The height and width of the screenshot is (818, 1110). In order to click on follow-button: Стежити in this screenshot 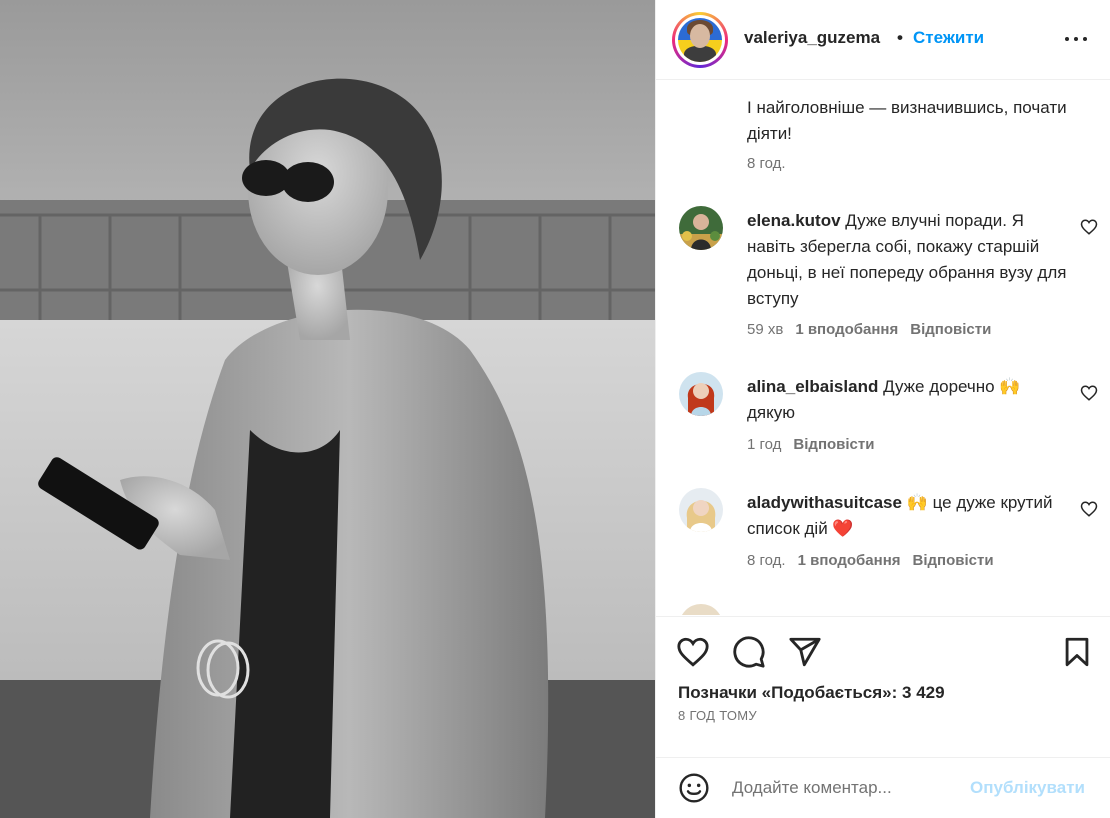, I will do `click(948, 38)`.